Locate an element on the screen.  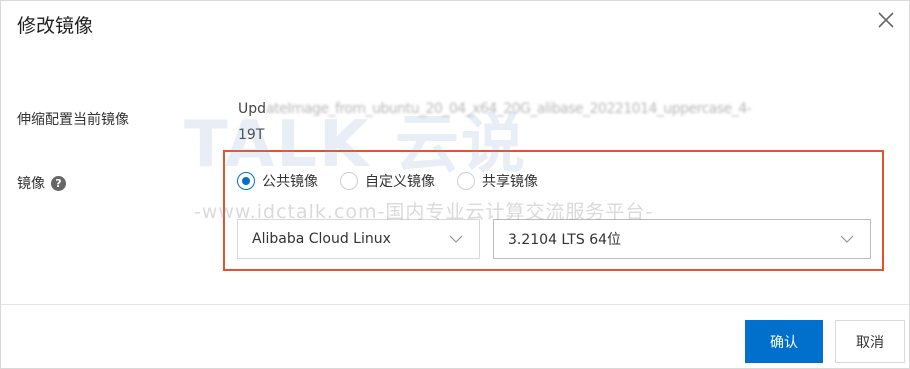
cancel-button: 取消 is located at coordinates (870, 341).